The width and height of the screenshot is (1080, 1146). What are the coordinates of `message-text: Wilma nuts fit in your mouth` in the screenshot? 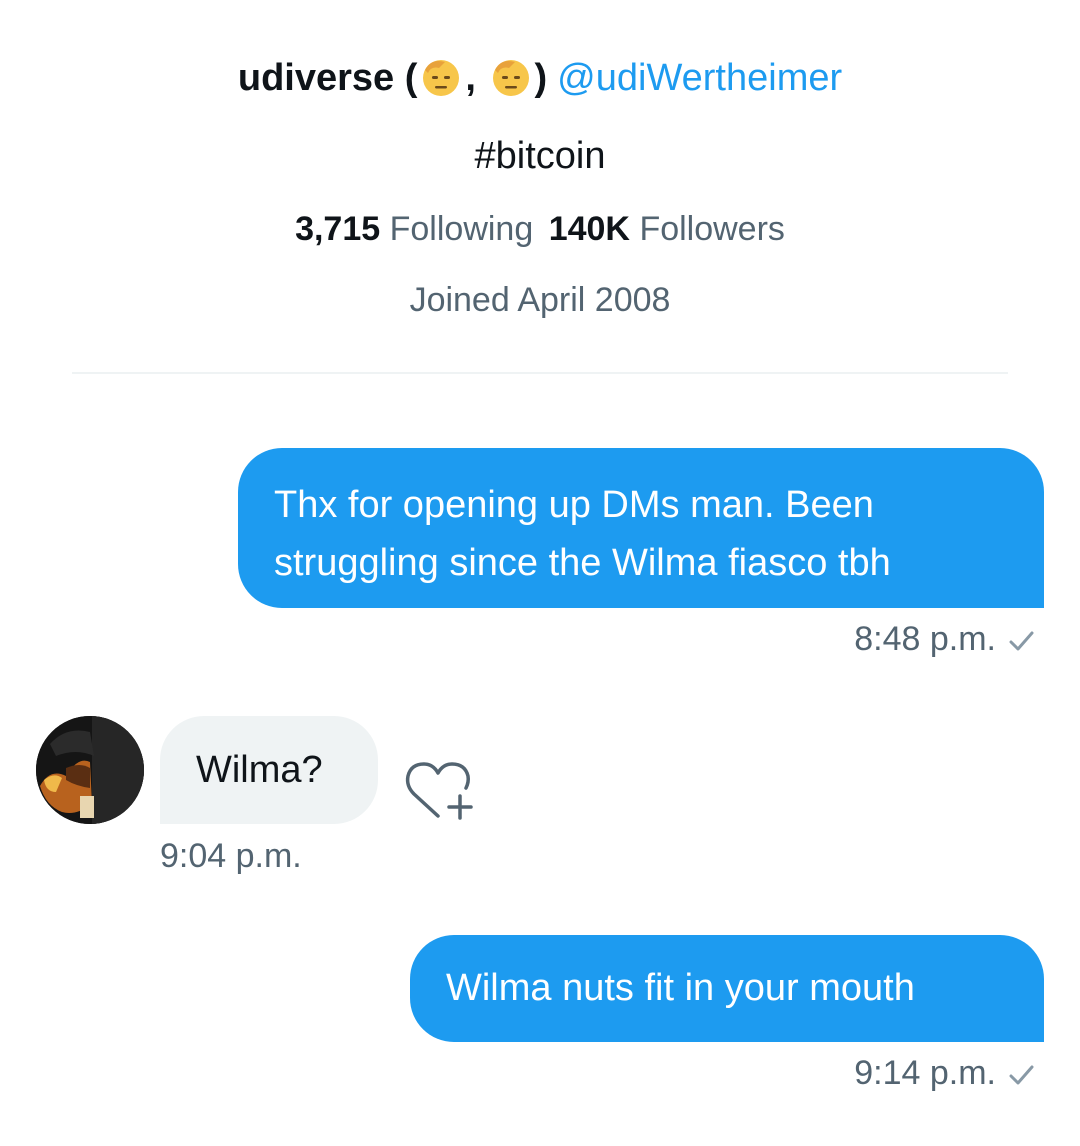 It's located at (680, 988).